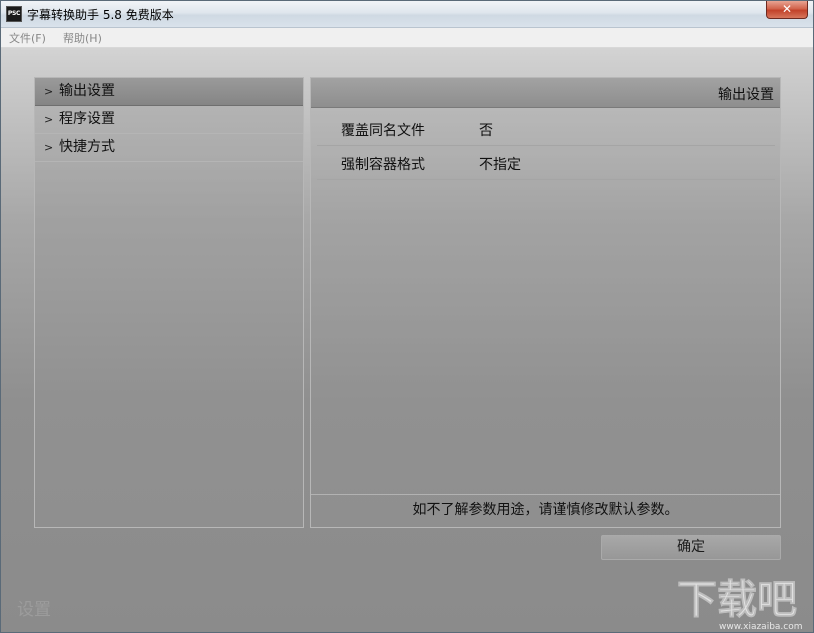  Describe the element at coordinates (383, 165) in the screenshot. I see `setting-label: 强制容器格式` at that location.